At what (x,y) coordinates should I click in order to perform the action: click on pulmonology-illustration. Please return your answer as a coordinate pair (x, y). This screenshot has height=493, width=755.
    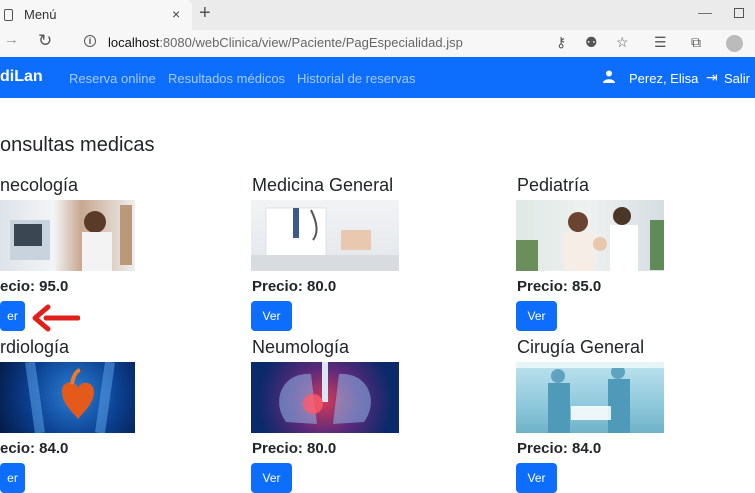
    Looking at the image, I should click on (325, 393).